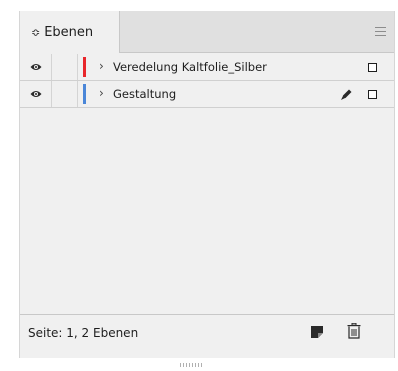 This screenshot has width=398, height=371. I want to click on new-layer-icon, so click(317, 332).